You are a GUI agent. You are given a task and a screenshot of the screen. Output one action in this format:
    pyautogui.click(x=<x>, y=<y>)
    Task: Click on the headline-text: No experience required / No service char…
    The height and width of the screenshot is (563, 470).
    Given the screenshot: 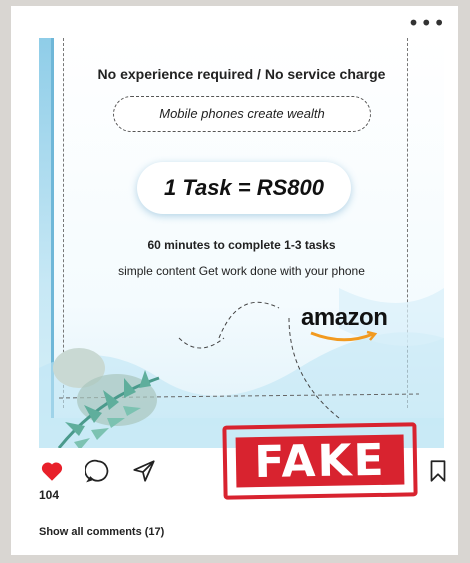 What is the action you would take?
    pyautogui.click(x=241, y=74)
    